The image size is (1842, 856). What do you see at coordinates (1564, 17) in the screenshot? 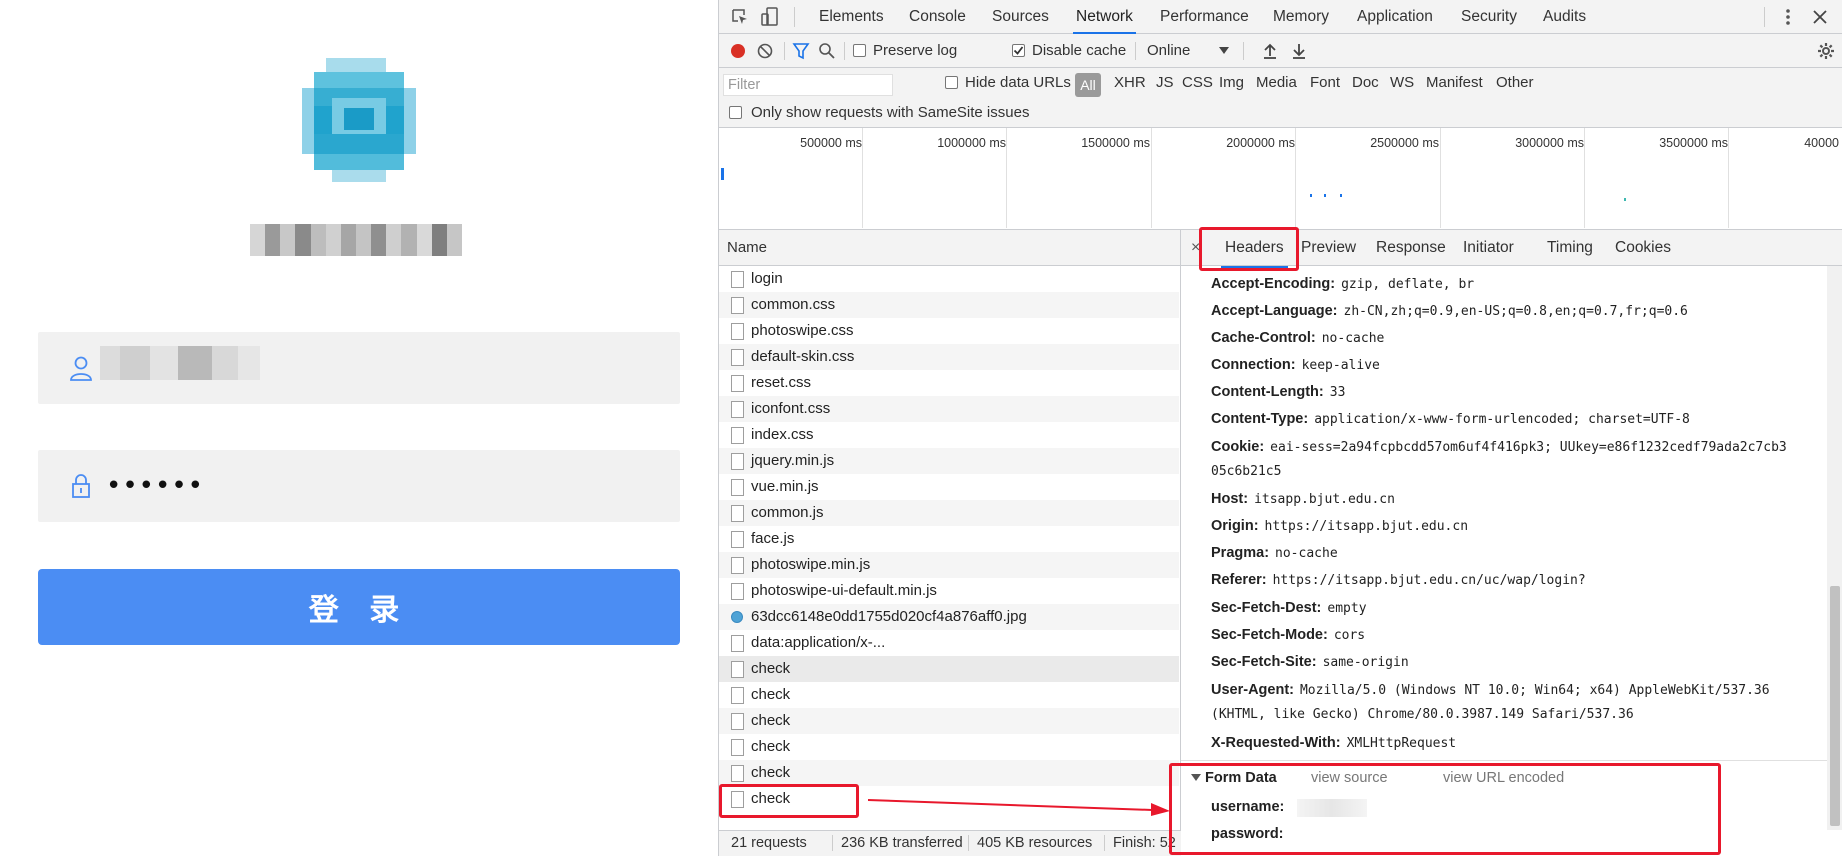
I see `tab-audits: Audits` at bounding box center [1564, 17].